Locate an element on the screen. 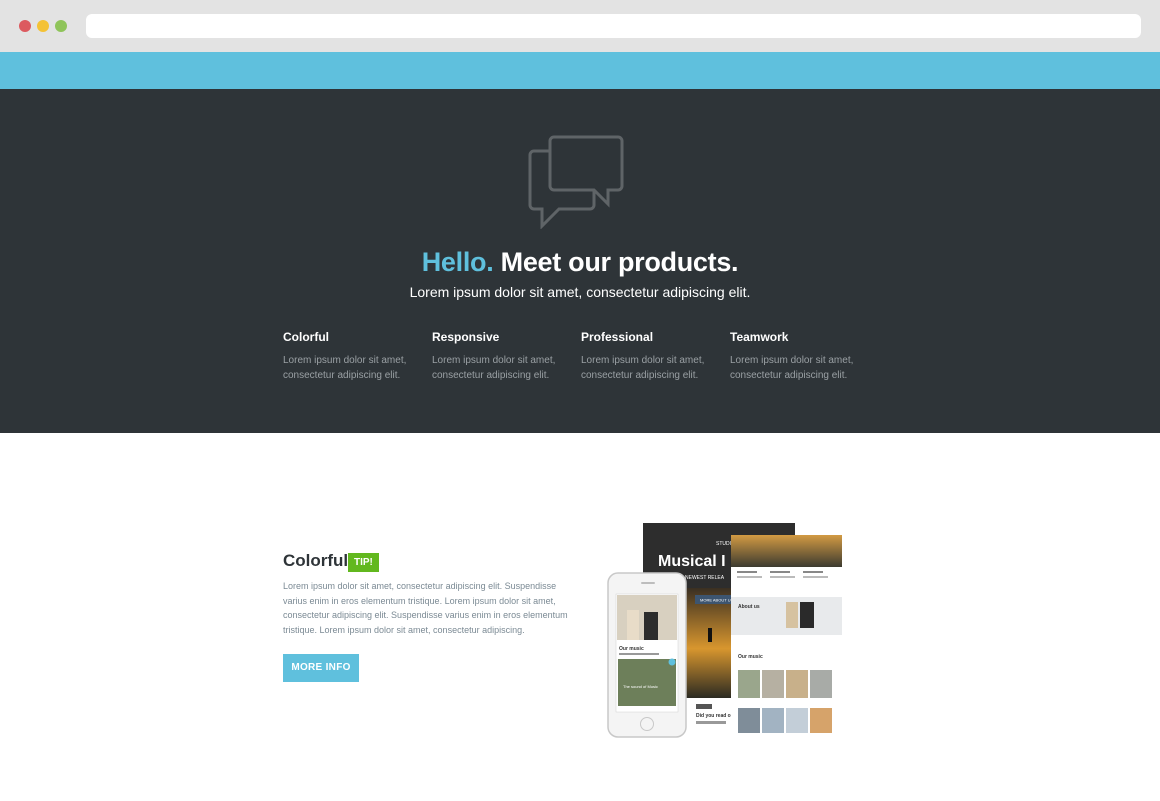 Image resolution: width=1160 pixels, height=801 pixels. phone-mockup: Our music The sound of Music is located at coordinates (647, 655).